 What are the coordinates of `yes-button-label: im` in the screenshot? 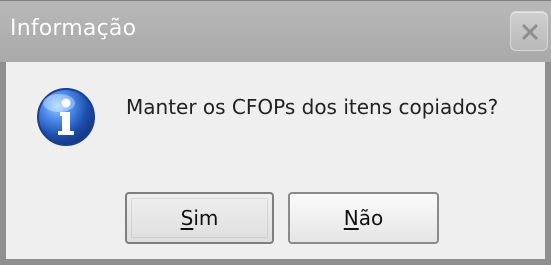 It's located at (206, 218).